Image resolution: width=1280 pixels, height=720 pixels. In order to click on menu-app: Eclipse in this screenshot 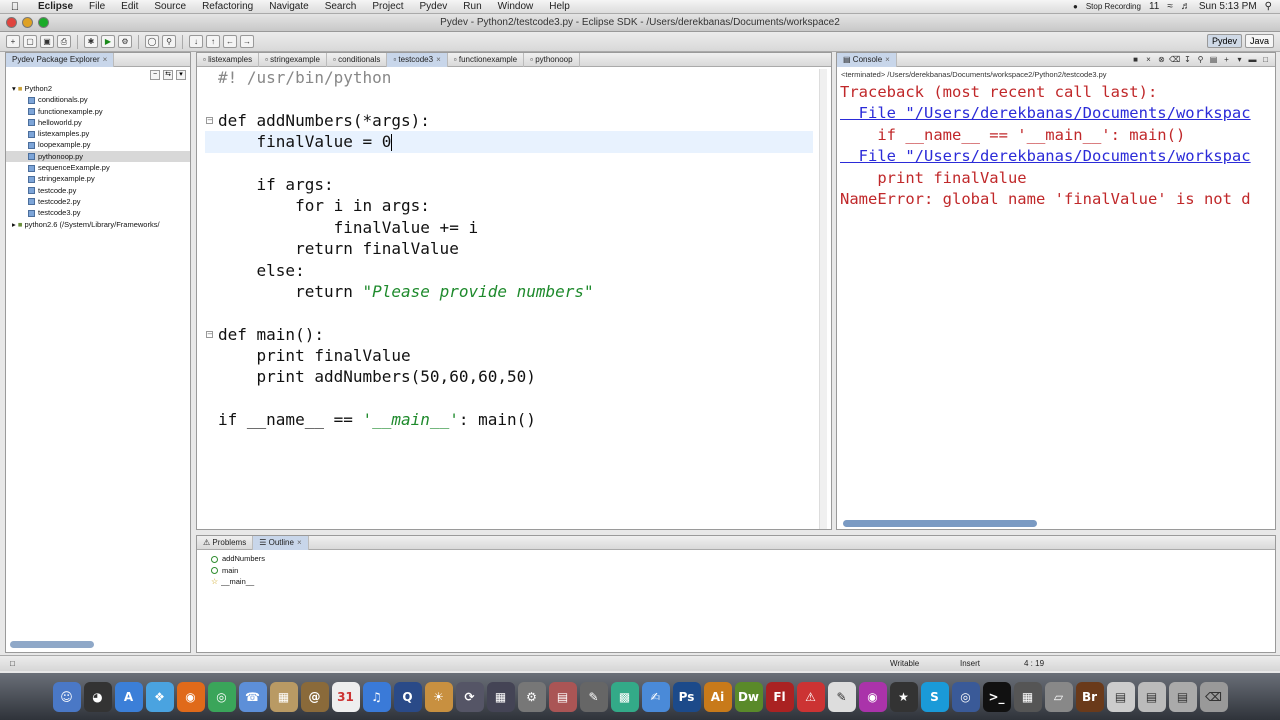, I will do `click(55, 6)`.